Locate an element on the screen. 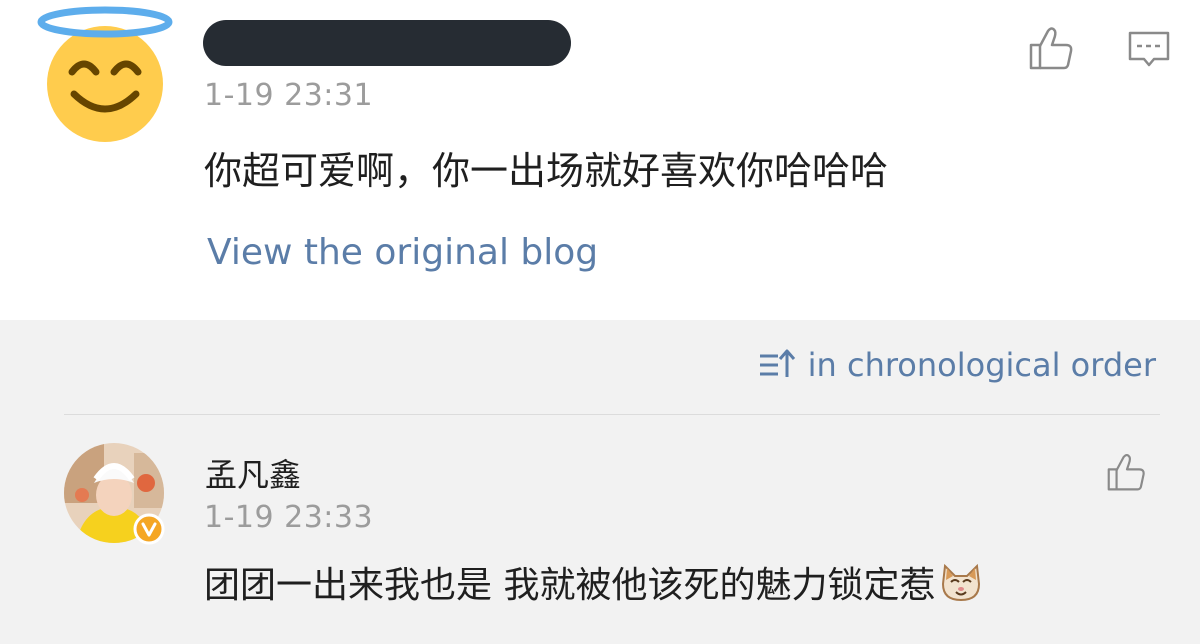 This screenshot has height=644, width=1200. section-divider is located at coordinates (612, 414).